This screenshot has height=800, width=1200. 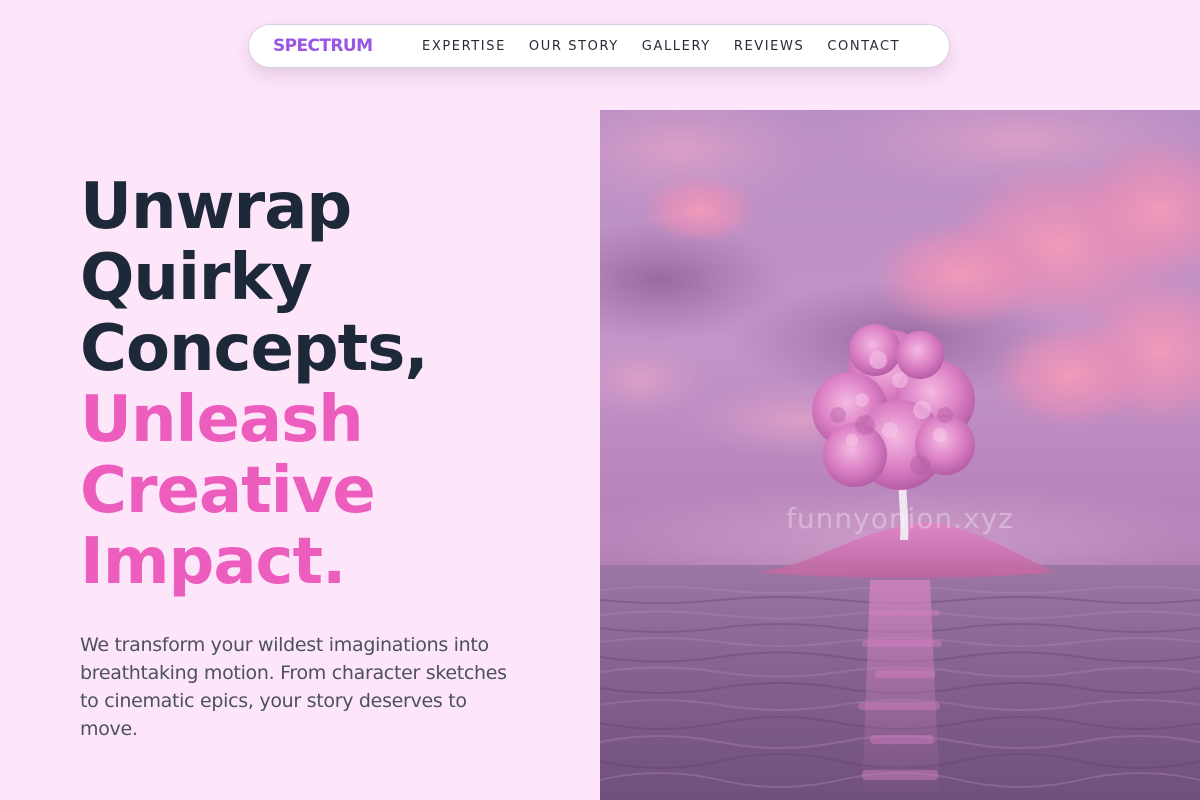 I want to click on nav-link-our-story: OUR STORY, so click(x=574, y=46).